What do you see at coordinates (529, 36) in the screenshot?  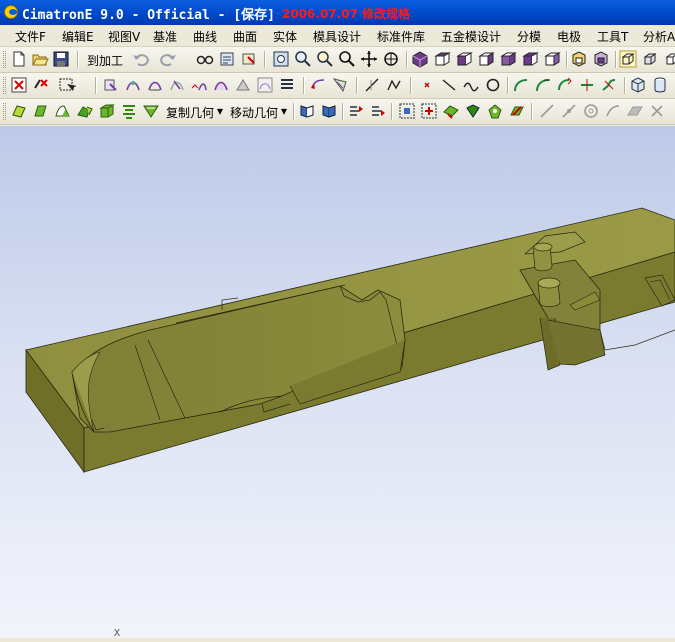 I see `menu-parting: 分模` at bounding box center [529, 36].